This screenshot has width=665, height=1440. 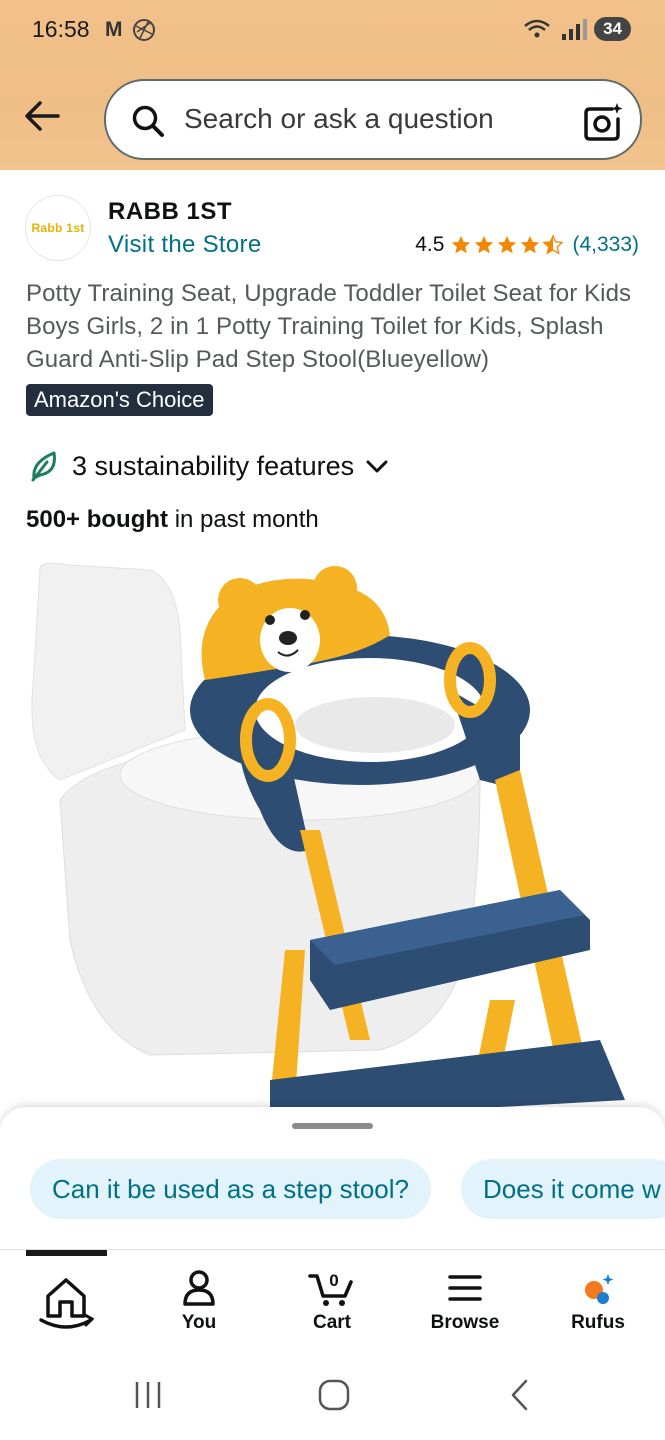 I want to click on app-header: 16:58 M 34 Search or ask a question, so click(x=332, y=85).